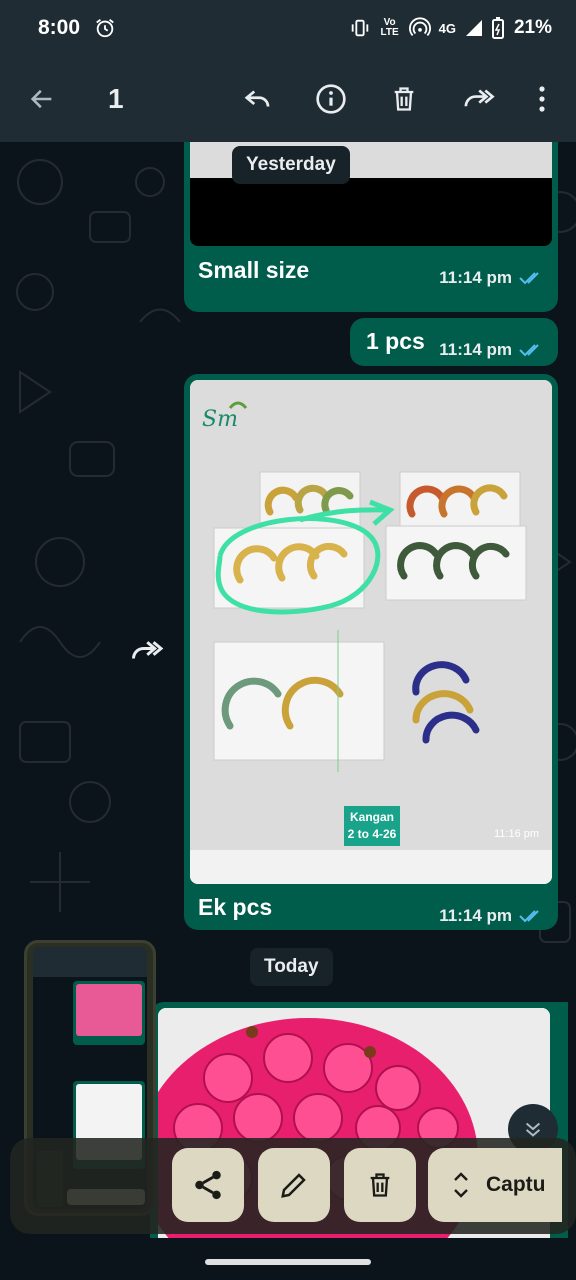 The image size is (576, 1280). I want to click on alarm-icon, so click(105, 28).